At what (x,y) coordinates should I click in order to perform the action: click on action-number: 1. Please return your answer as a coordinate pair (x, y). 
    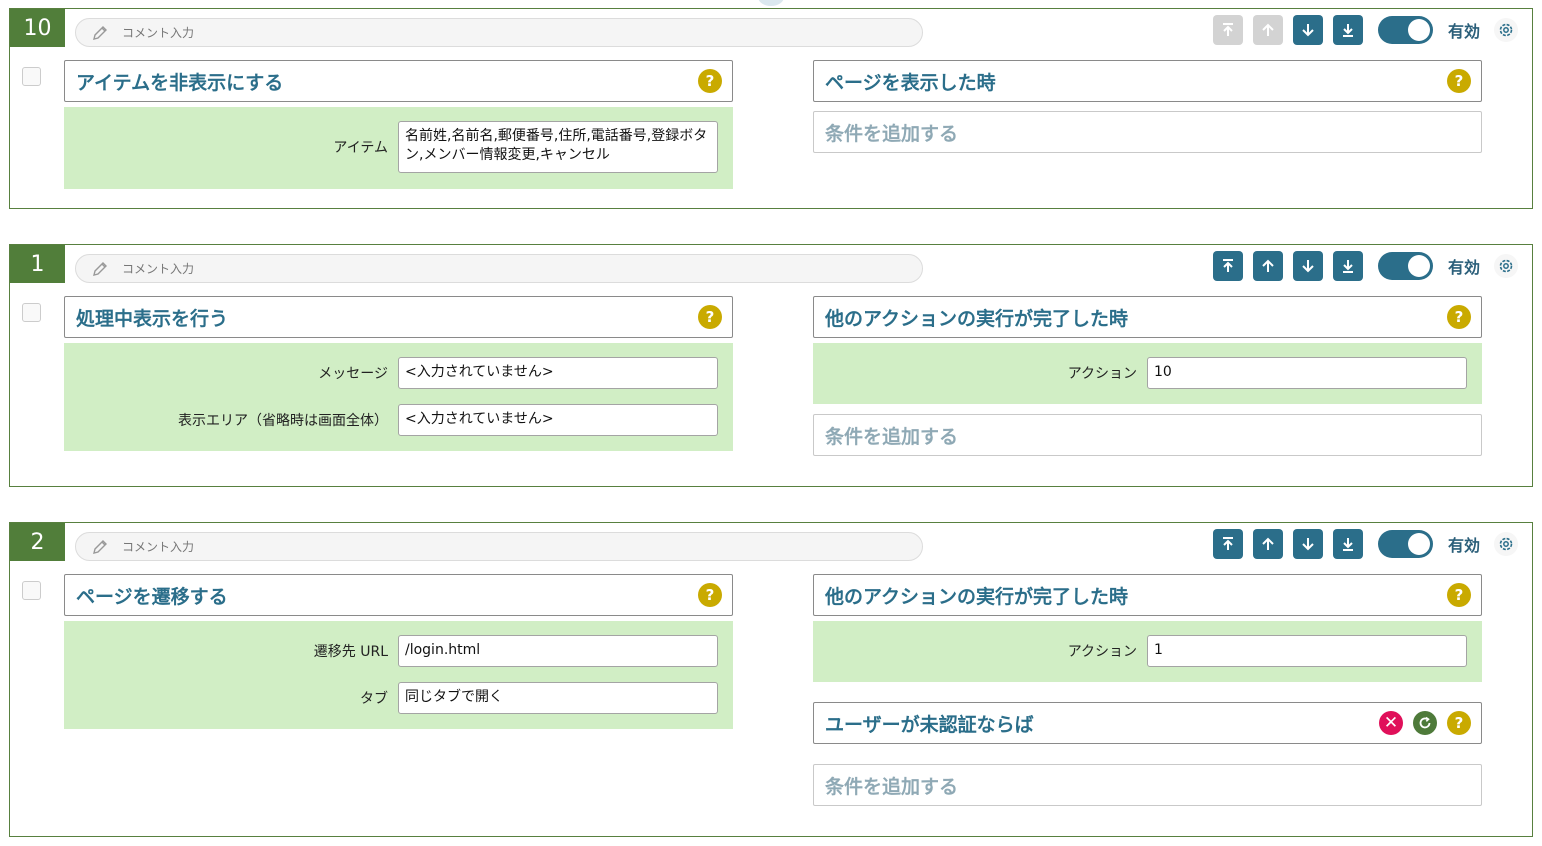
    Looking at the image, I should click on (37, 264).